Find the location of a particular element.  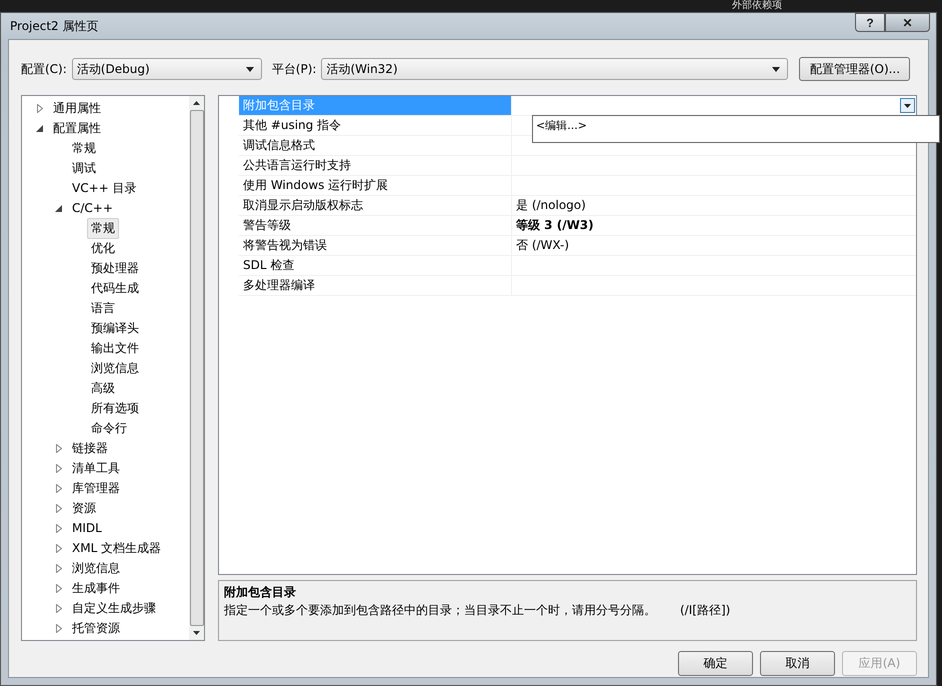

tree-item: 资源 is located at coordinates (84, 508).